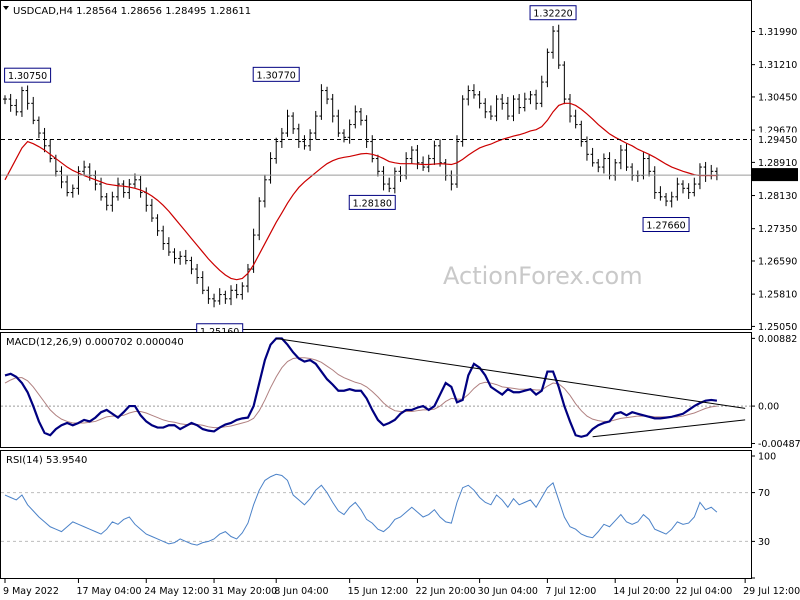 The height and width of the screenshot is (600, 800). I want to click on price-callout: 1.27660, so click(666, 225).